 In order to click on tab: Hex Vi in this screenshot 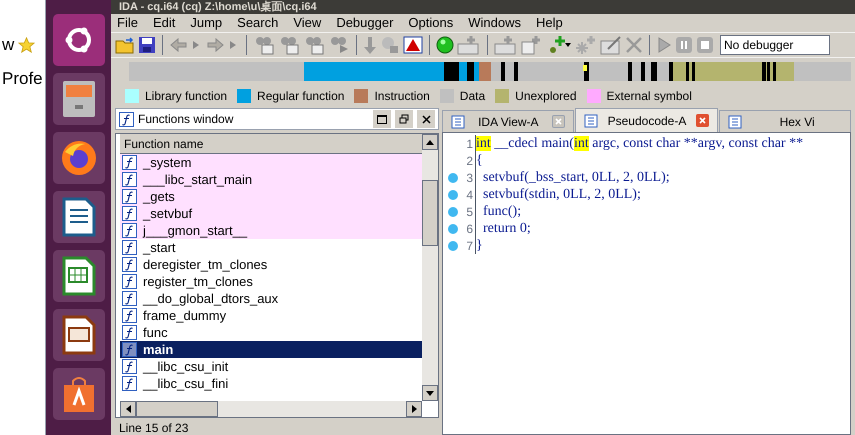, I will do `click(785, 121)`.